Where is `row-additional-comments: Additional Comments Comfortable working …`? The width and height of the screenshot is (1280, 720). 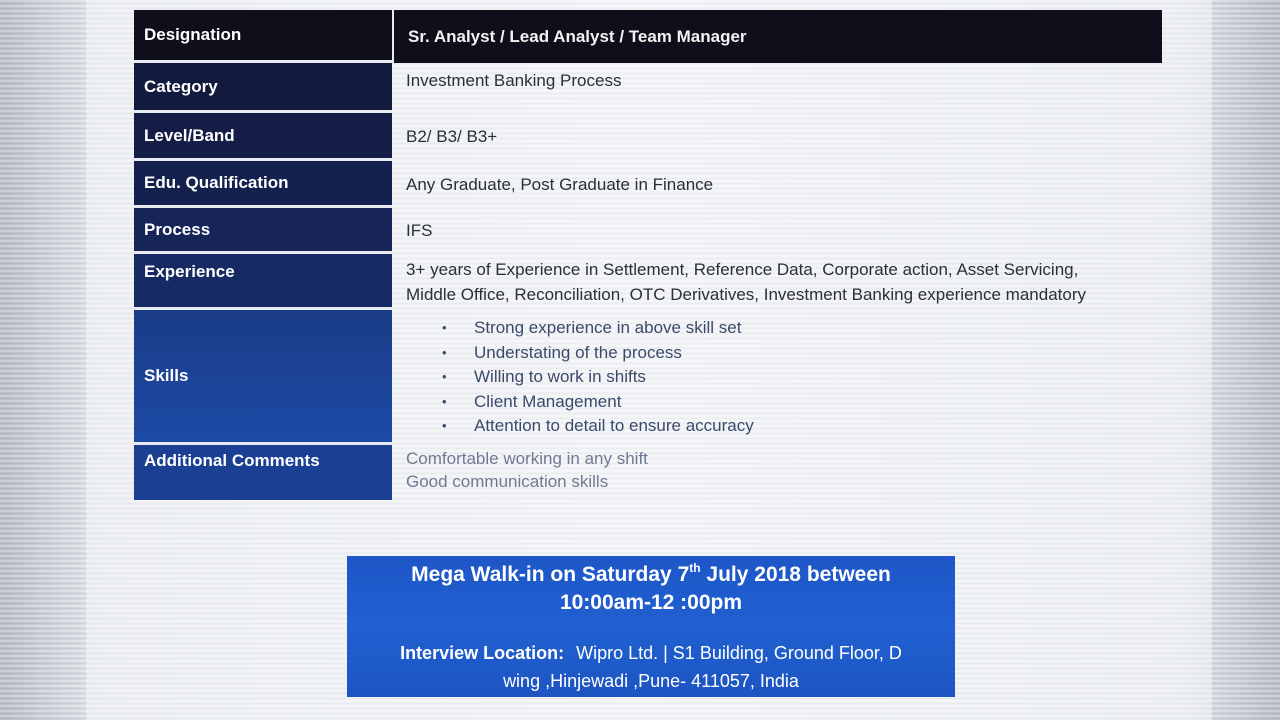
row-additional-comments: Additional Comments Comfortable working … is located at coordinates (648, 472).